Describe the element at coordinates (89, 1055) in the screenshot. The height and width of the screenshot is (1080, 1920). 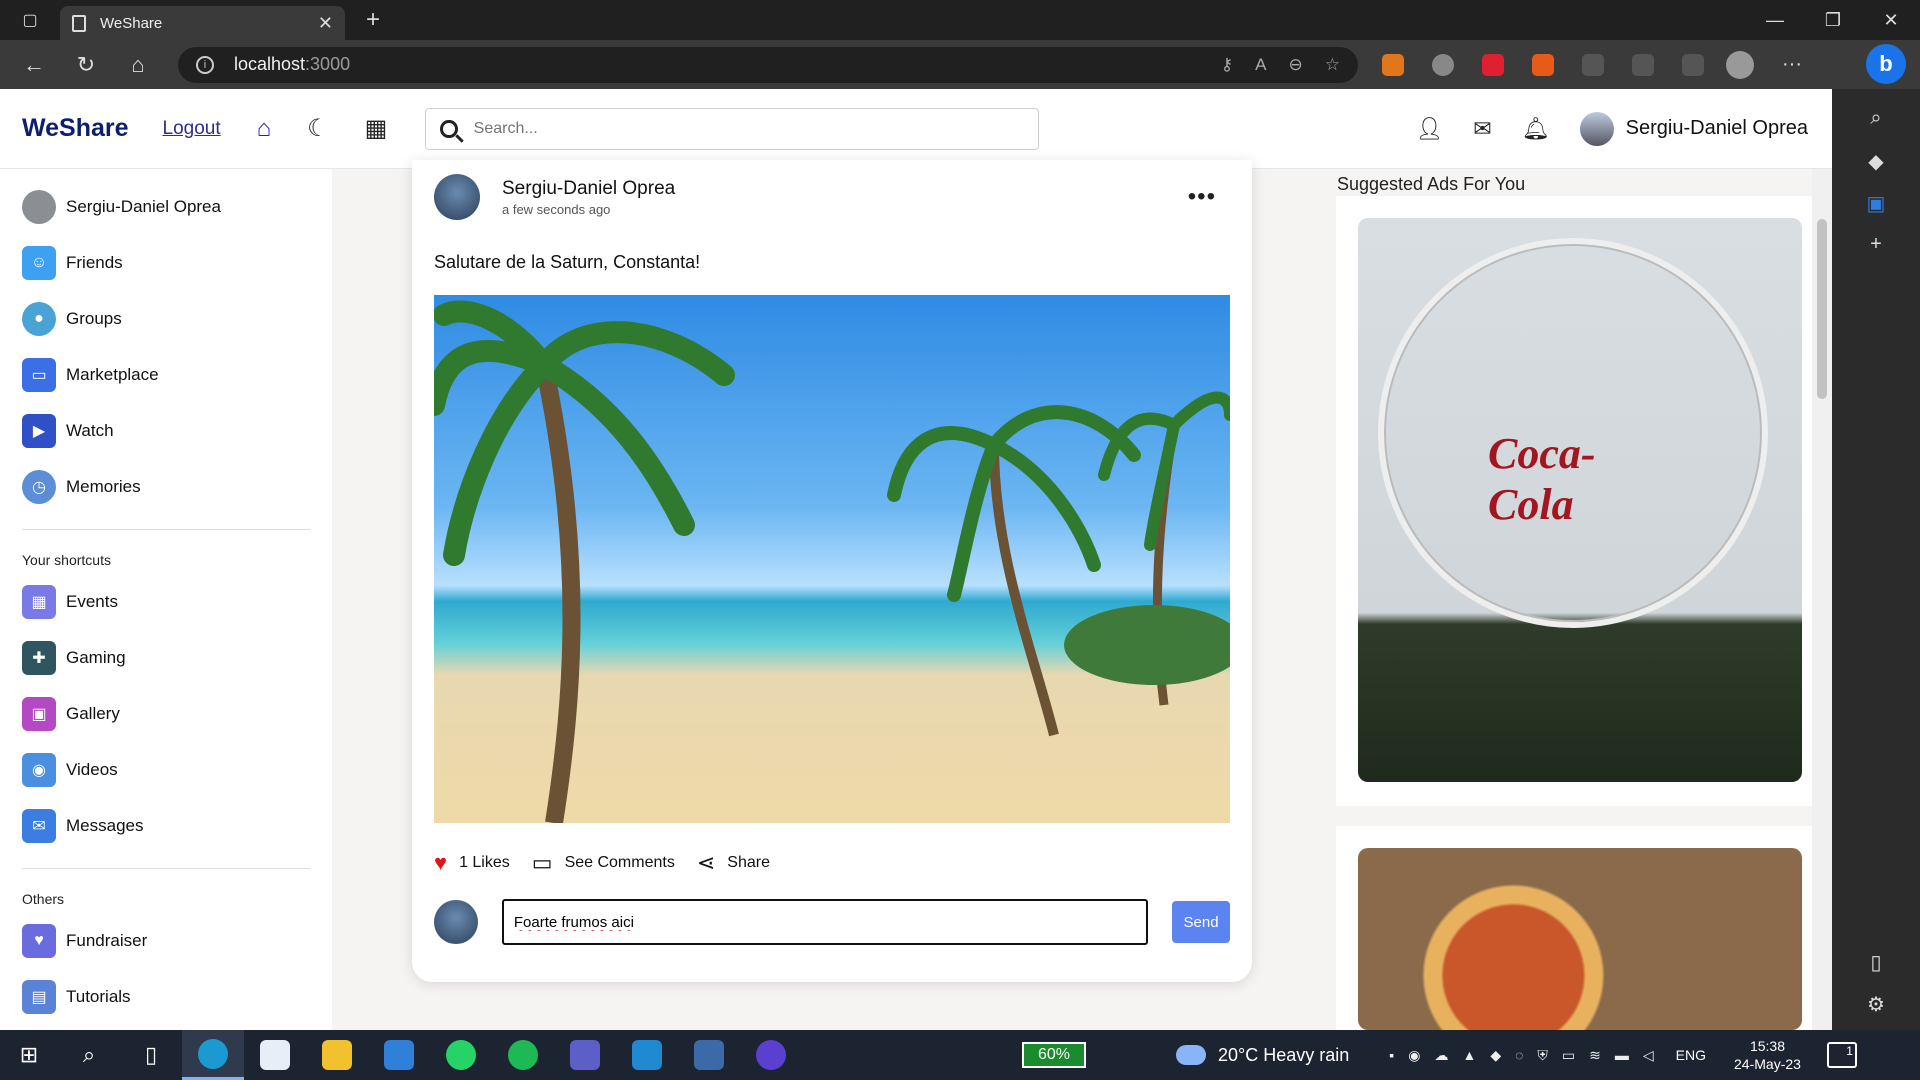
I see `search-icon: ⌕` at that location.